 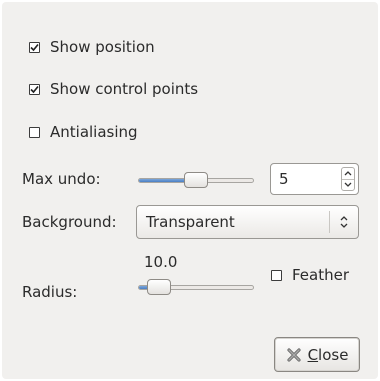 I want to click on show-control-points-option: Show control points, so click(x=113, y=89).